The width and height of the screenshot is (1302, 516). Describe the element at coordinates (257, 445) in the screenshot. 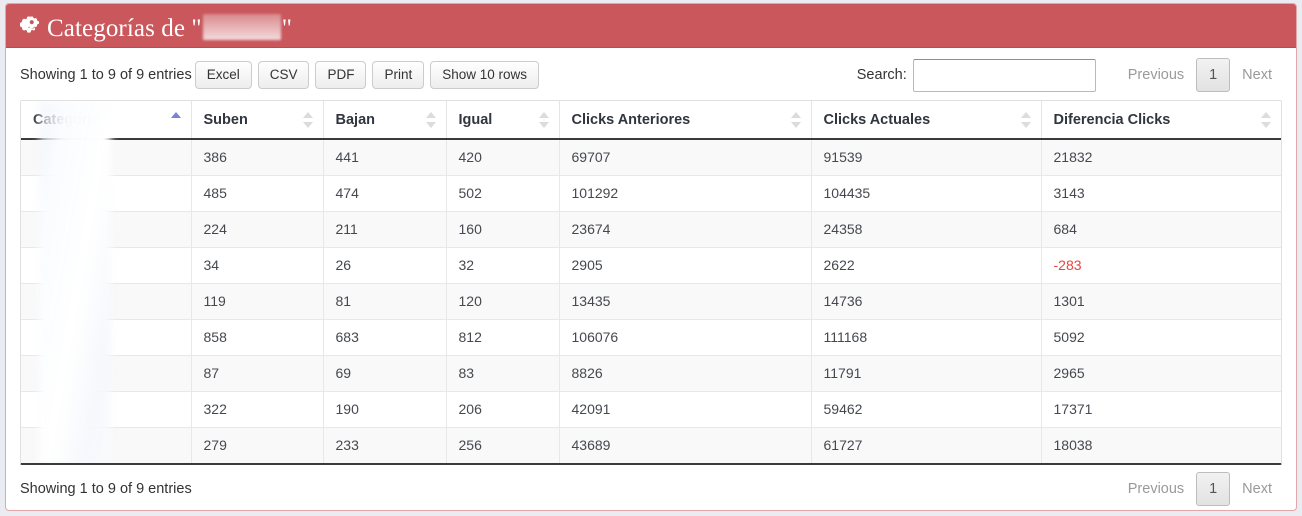

I see `cell-suben: 279` at that location.